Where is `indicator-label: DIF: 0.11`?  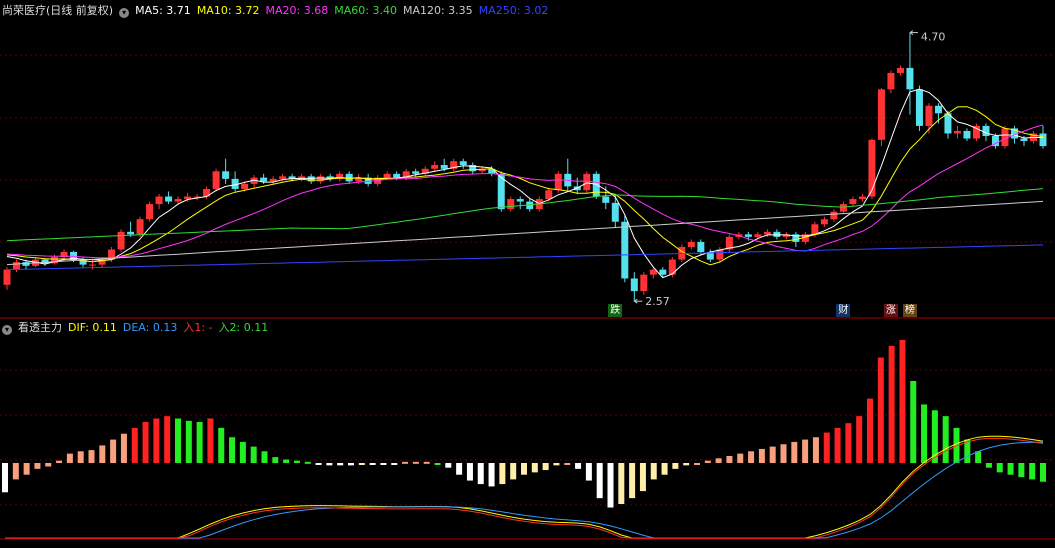 indicator-label: DIF: 0.11 is located at coordinates (92, 327).